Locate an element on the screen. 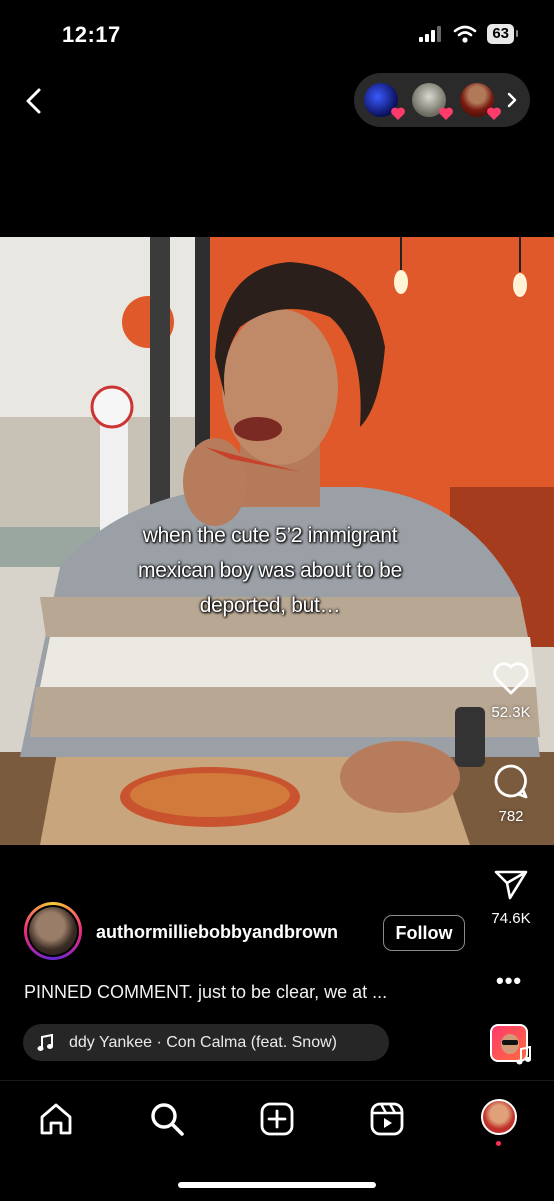  like-action: 52.3K is located at coordinates (511, 690).